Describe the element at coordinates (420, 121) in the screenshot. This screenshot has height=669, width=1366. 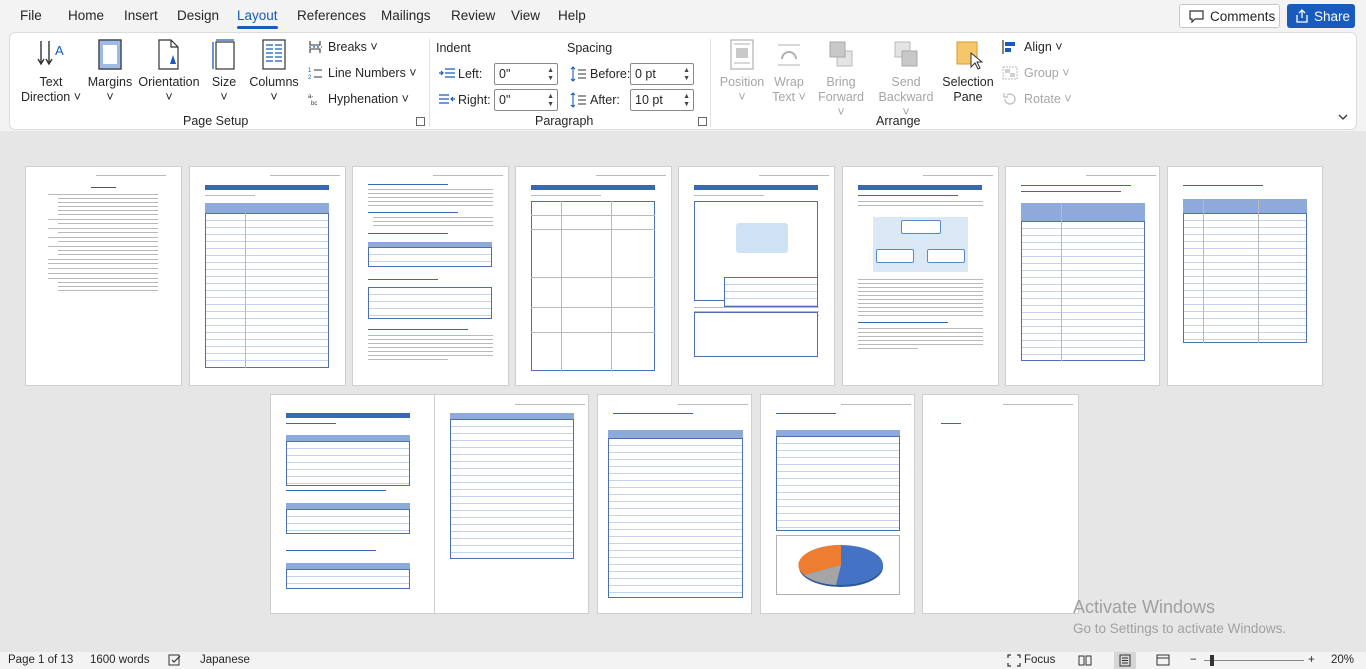
I see `page-setup-launcher-icon` at that location.